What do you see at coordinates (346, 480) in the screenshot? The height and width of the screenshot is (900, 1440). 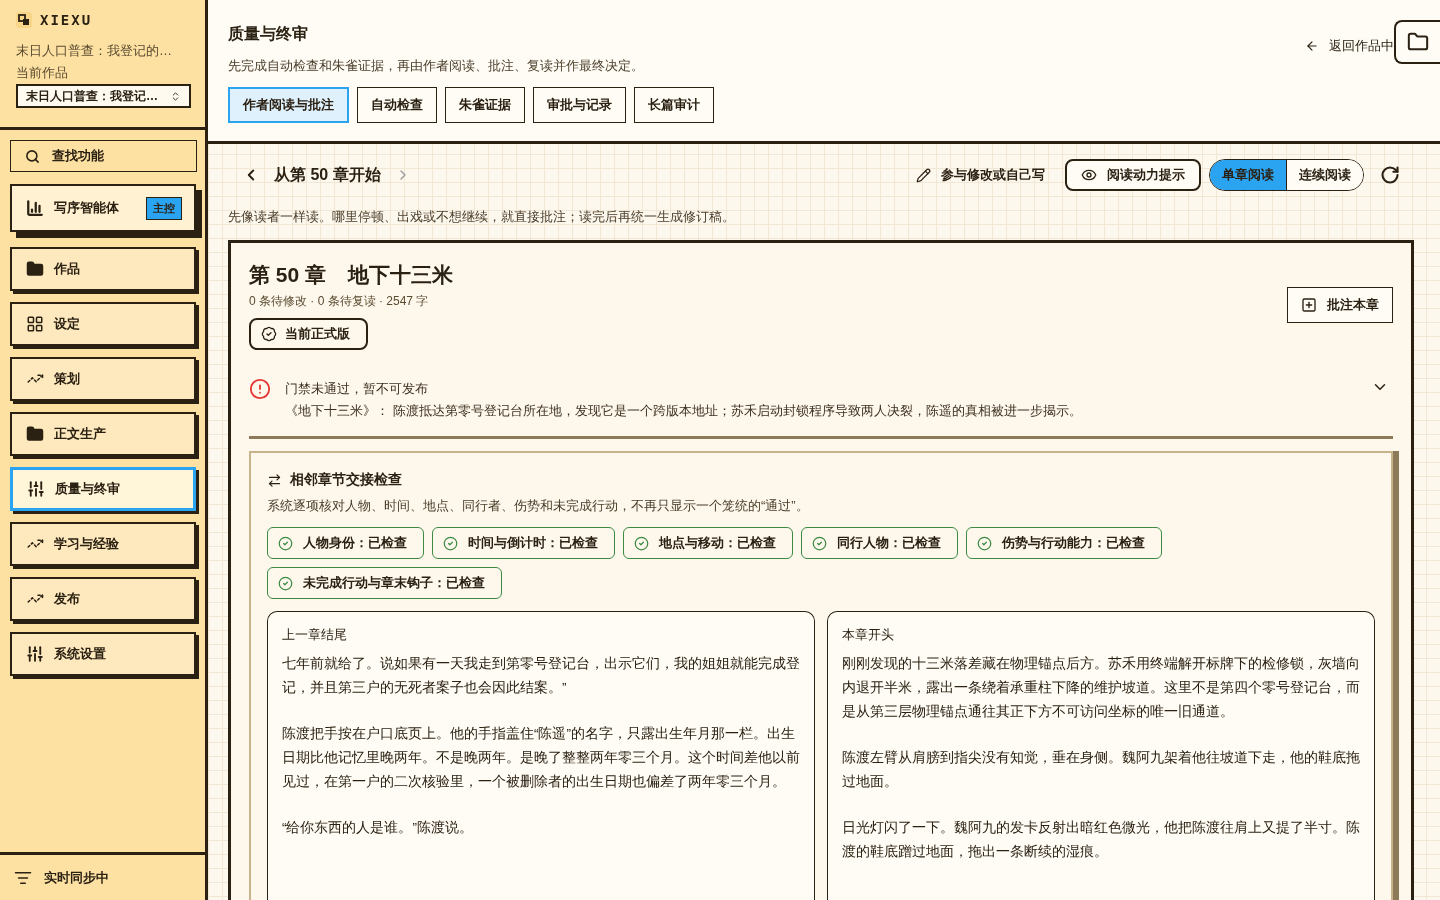 I see `panel-title: 相邻章节交接检查` at bounding box center [346, 480].